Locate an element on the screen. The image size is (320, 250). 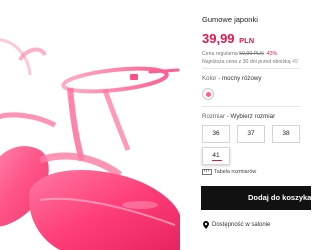
regular-price-line: Cena regularna 59,99 PLN -43% is located at coordinates (239, 54).